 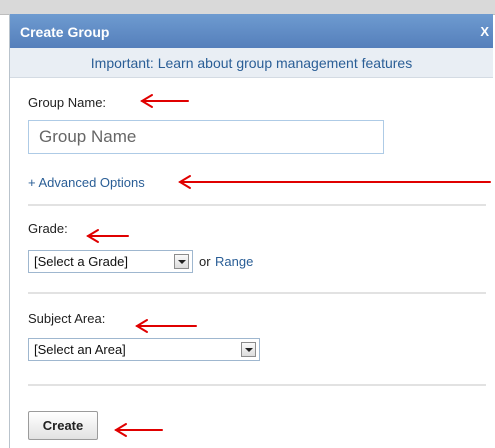 What do you see at coordinates (67, 318) in the screenshot?
I see `subject-area-label: Subject Area:` at bounding box center [67, 318].